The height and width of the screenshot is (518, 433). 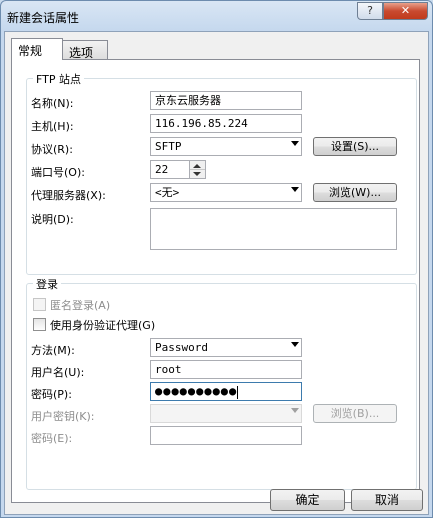 I want to click on anonymous-checkbox, so click(x=39, y=304).